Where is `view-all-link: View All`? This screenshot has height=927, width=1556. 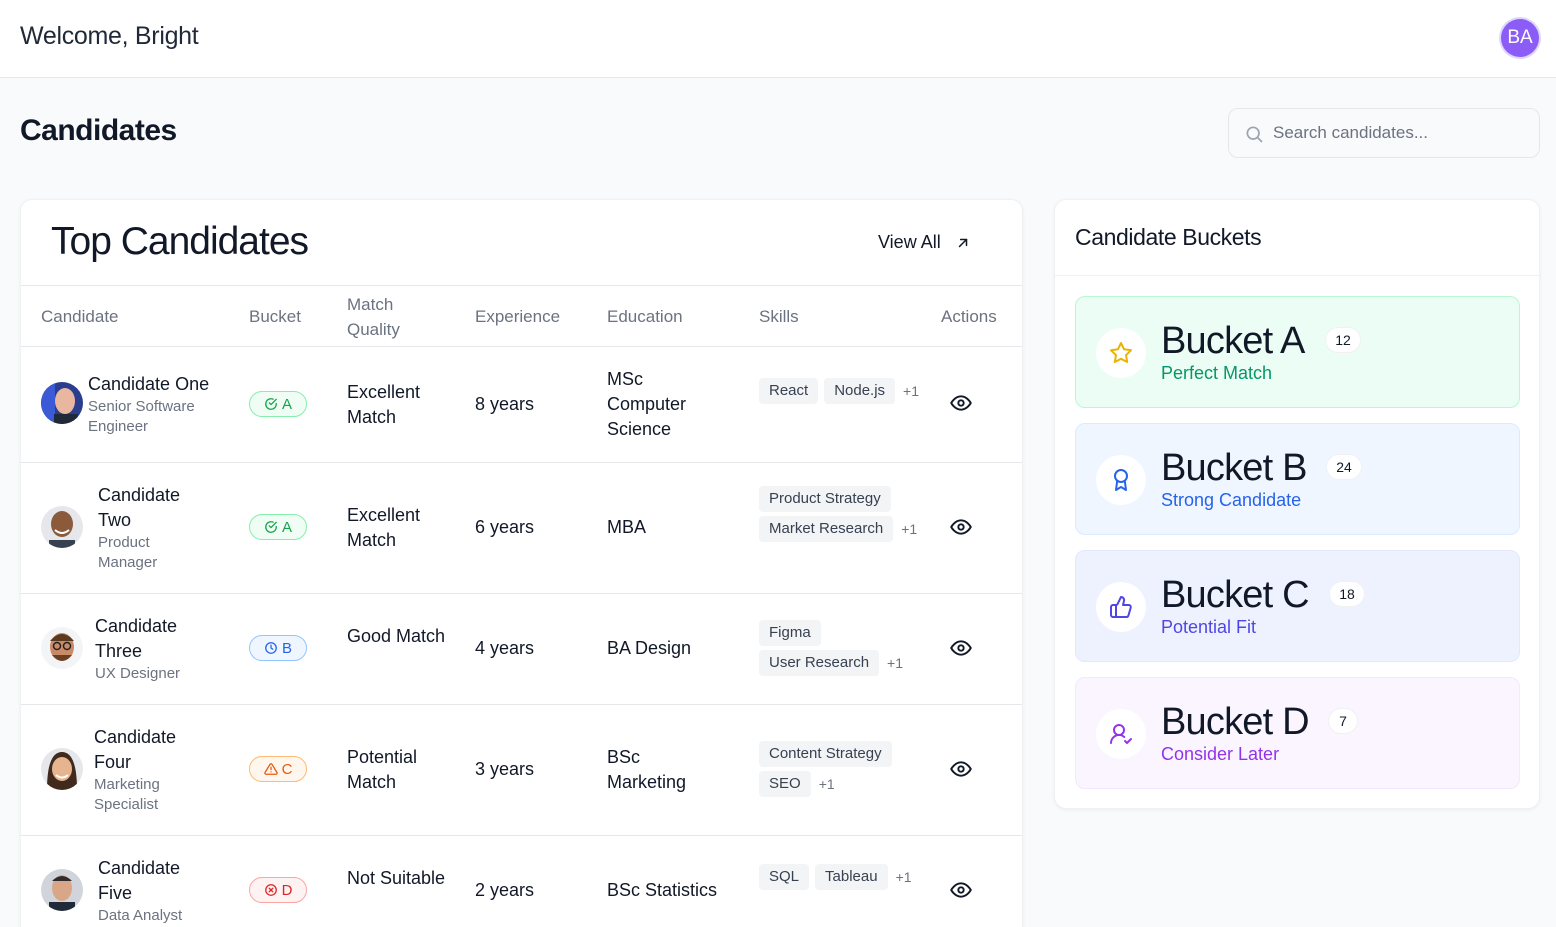
view-all-link: View All is located at coordinates (924, 242).